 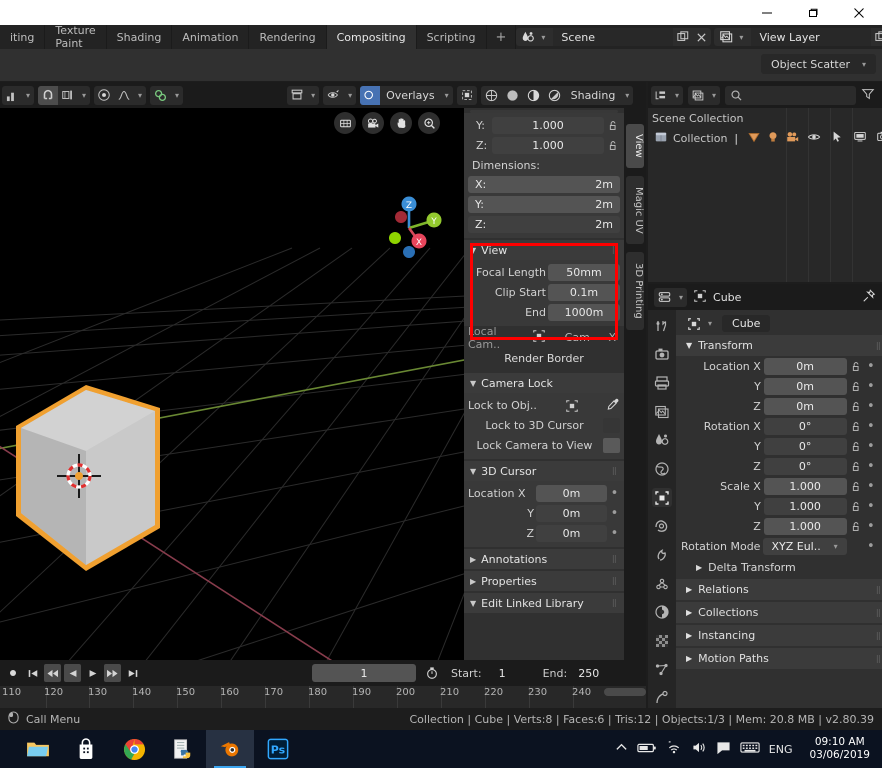 I want to click on toggle-xray-icon, so click(x=467, y=95).